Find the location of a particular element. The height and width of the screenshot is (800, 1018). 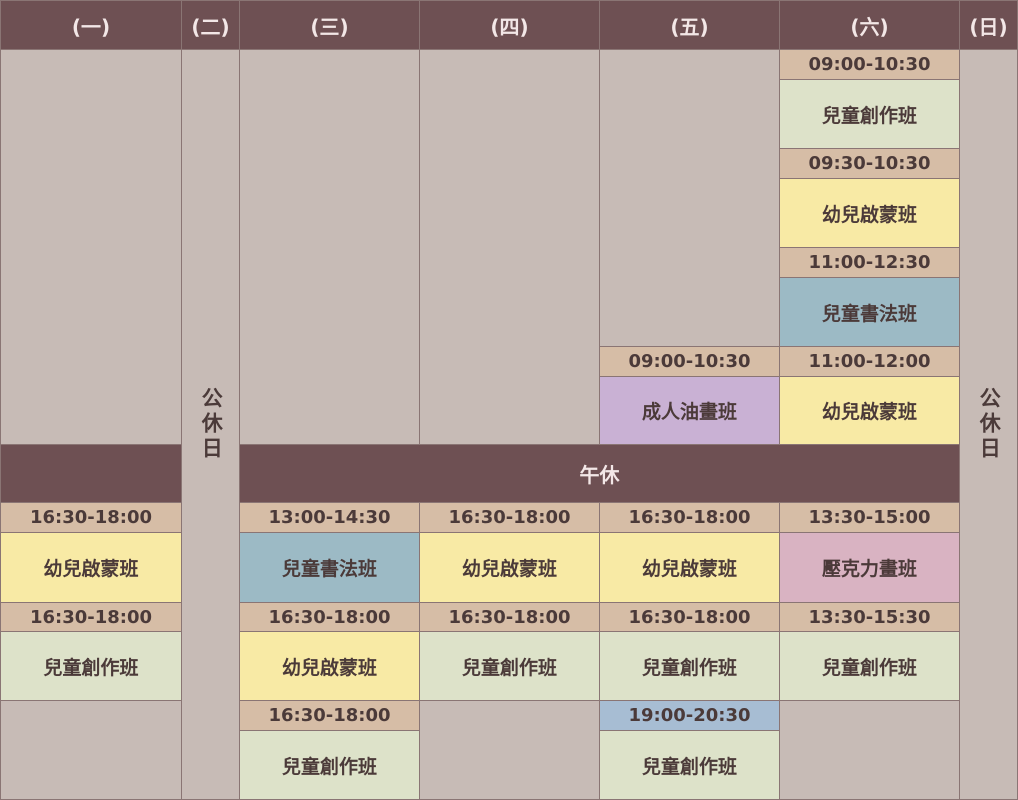

header-sun: (日) is located at coordinates (988, 25).